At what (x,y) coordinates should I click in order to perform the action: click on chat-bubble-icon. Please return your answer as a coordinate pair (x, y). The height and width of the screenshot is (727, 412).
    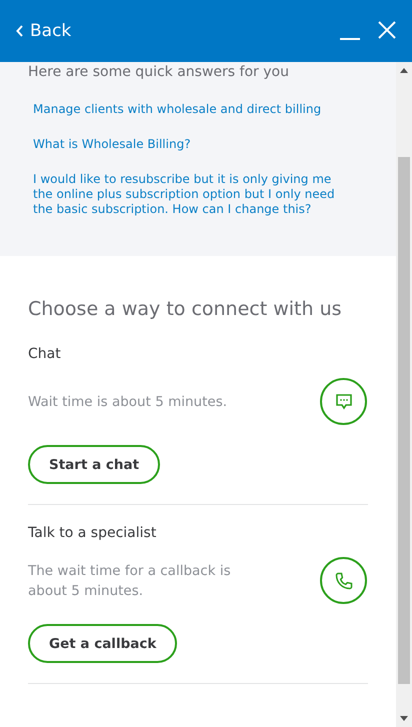
    Looking at the image, I should click on (343, 401).